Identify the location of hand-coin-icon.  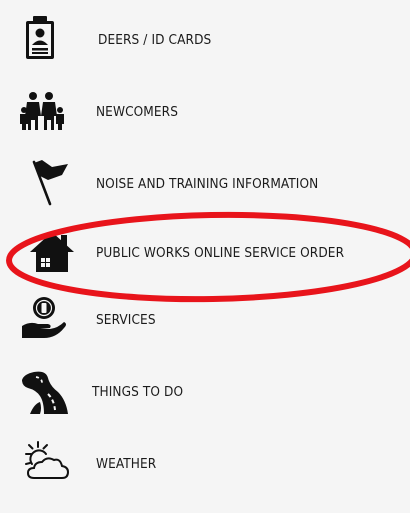
(44, 318).